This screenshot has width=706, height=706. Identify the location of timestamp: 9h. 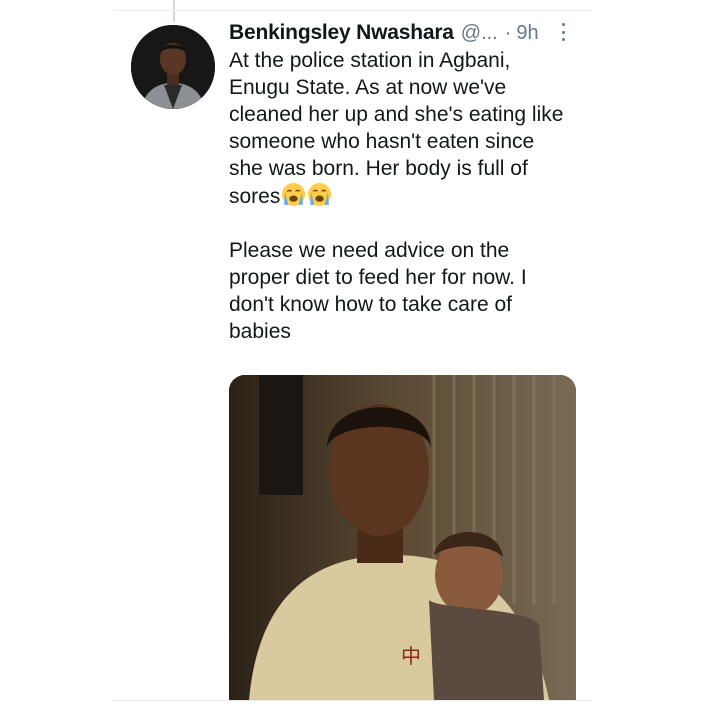
(527, 33).